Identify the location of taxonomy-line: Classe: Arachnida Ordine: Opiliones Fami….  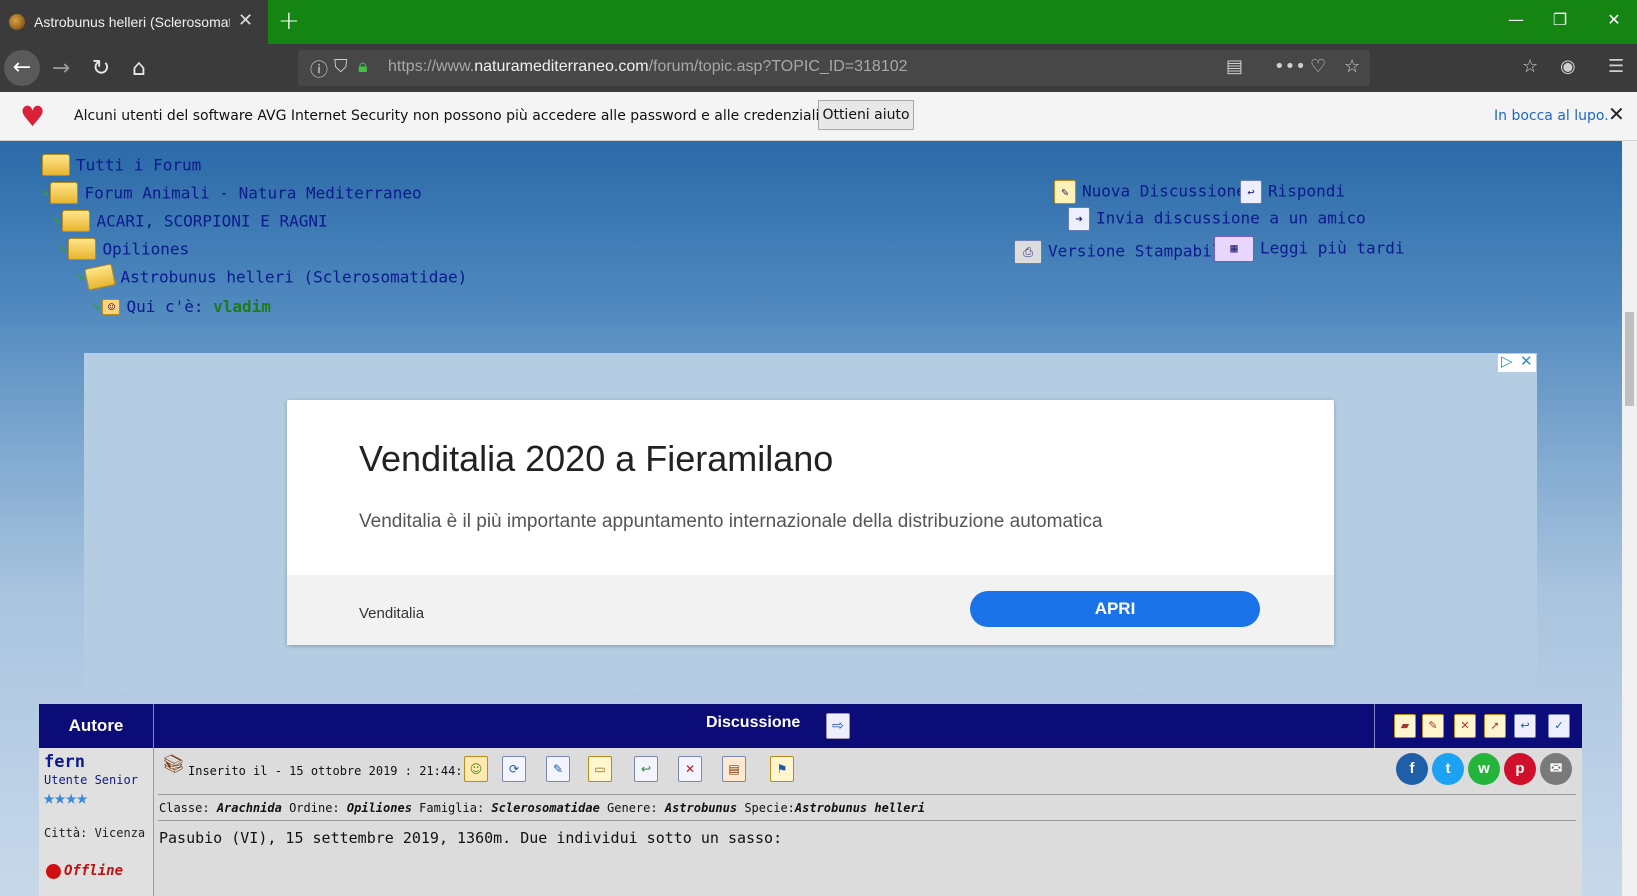
(542, 808).